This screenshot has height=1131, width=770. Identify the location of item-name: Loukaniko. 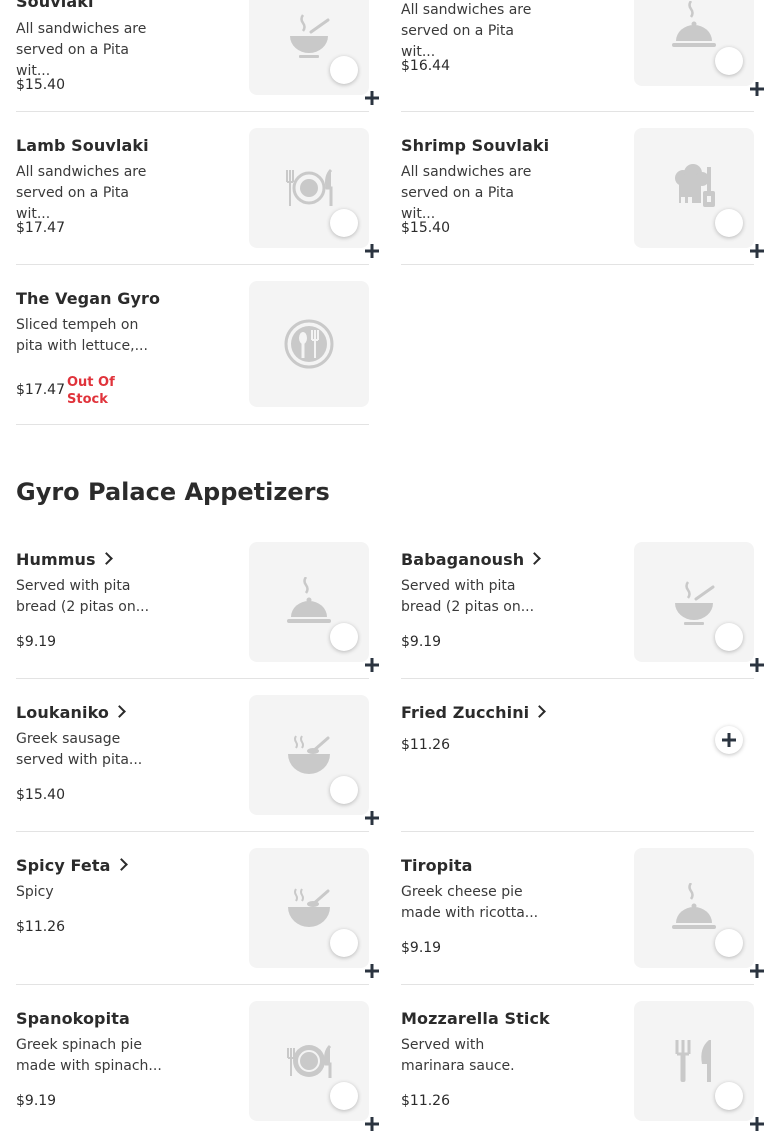
(71, 712).